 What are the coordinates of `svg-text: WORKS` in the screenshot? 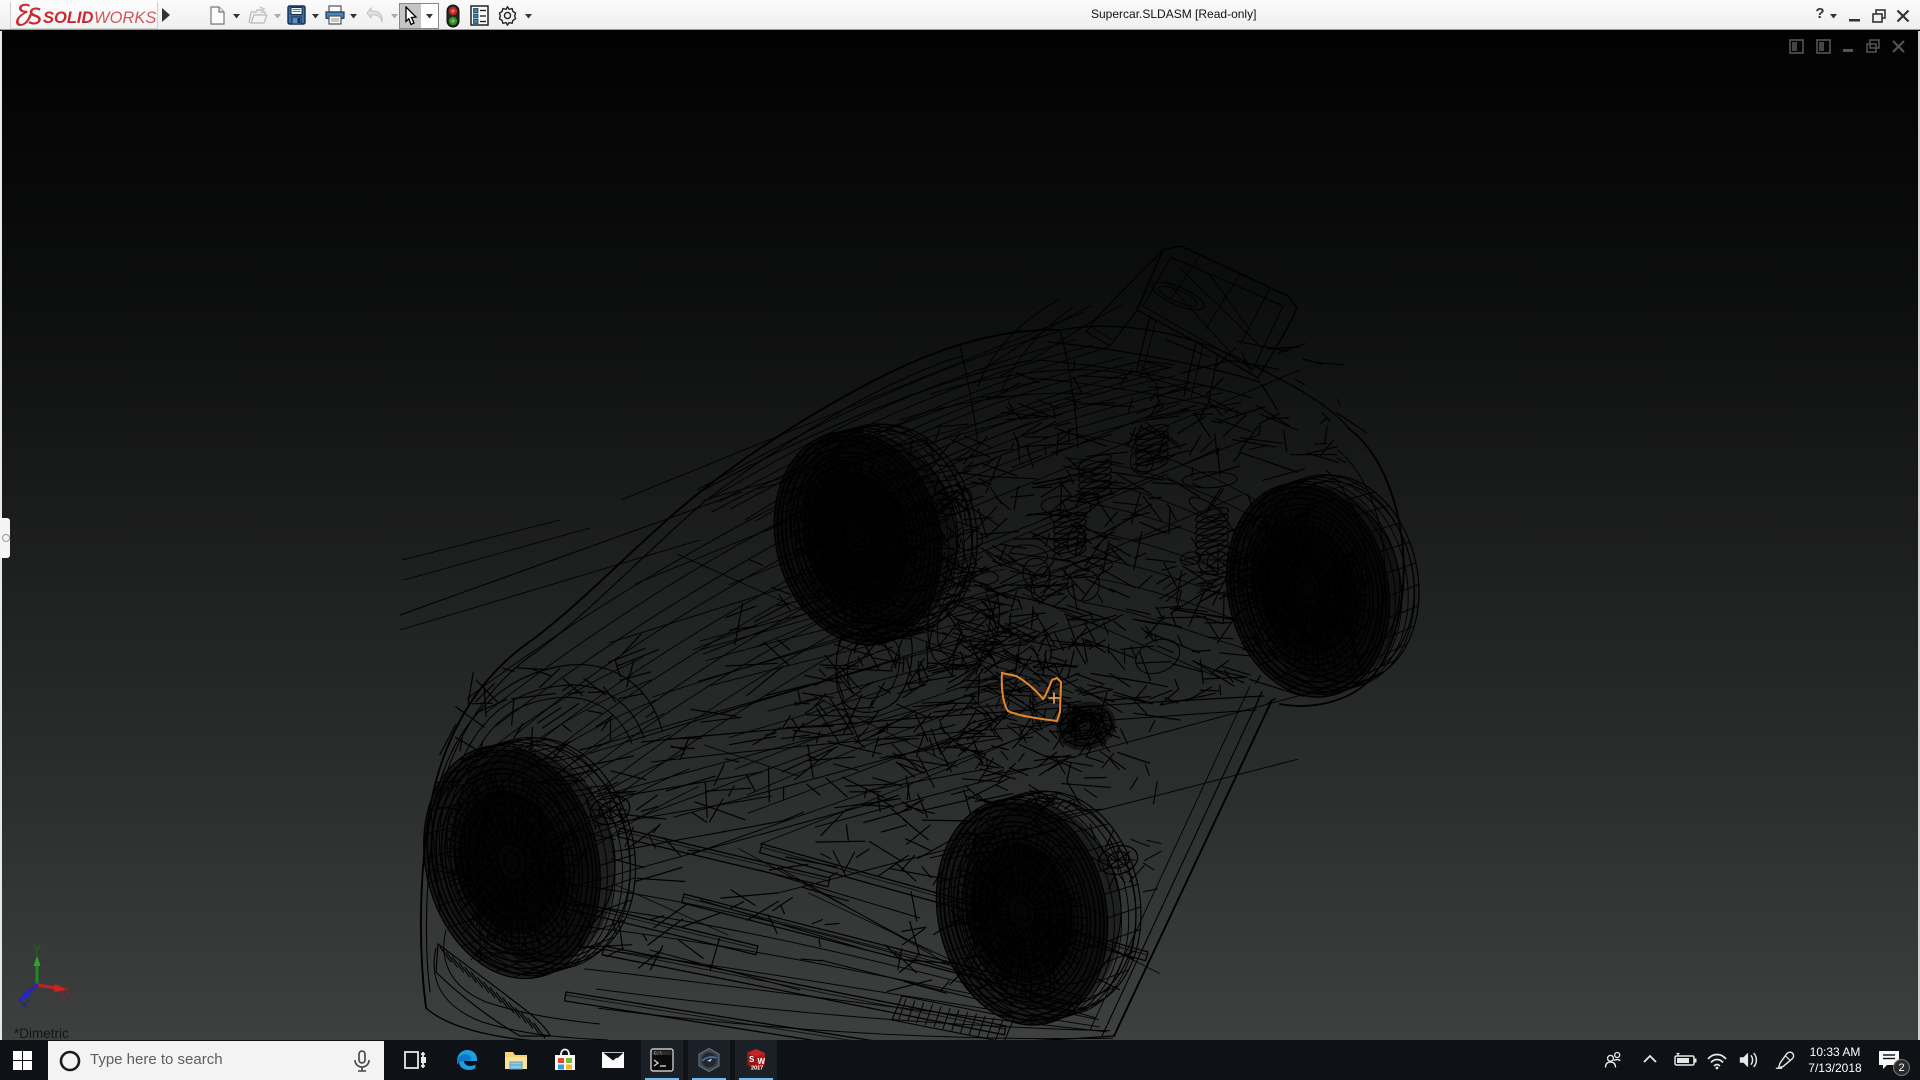 It's located at (125, 18).